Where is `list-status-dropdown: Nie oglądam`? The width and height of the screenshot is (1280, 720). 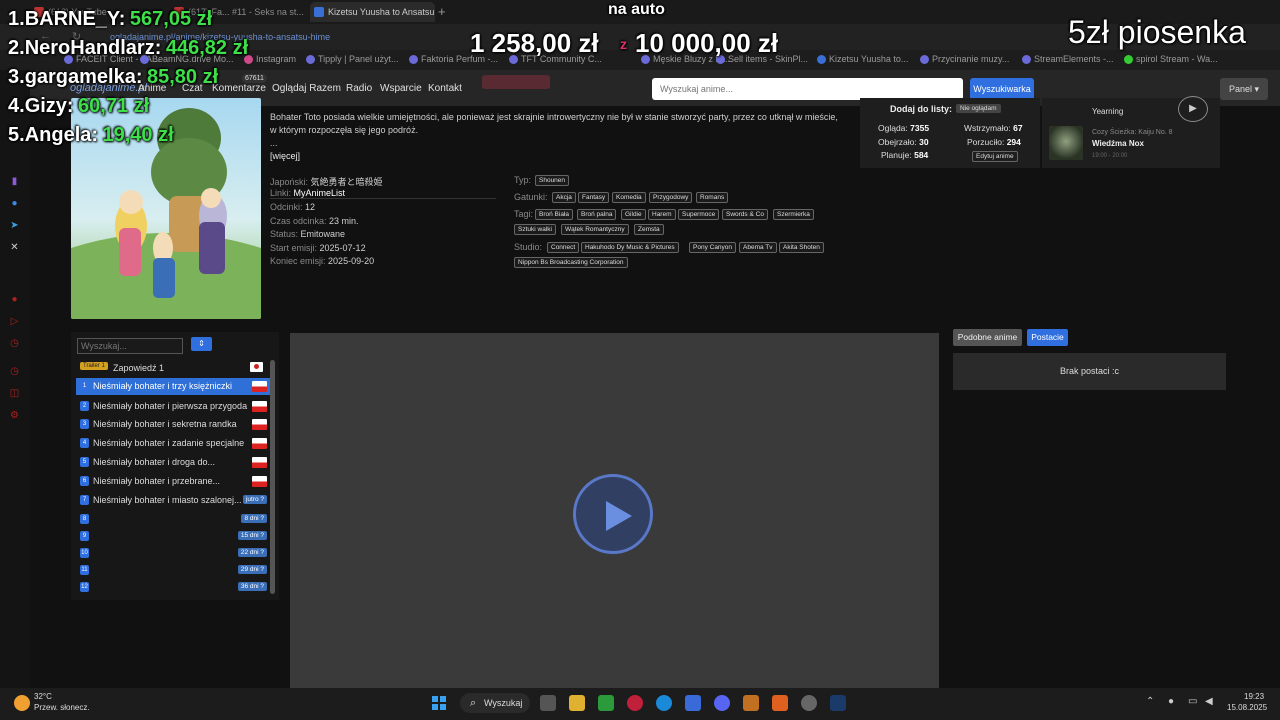 list-status-dropdown: Nie oglądam is located at coordinates (978, 108).